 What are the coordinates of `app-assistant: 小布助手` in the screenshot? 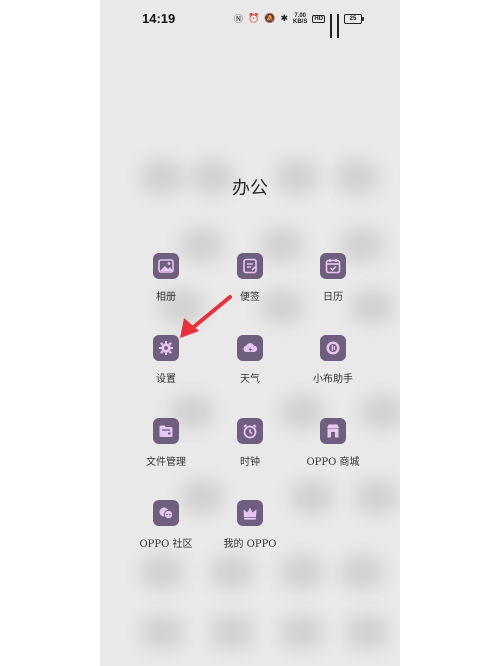 It's located at (333, 360).